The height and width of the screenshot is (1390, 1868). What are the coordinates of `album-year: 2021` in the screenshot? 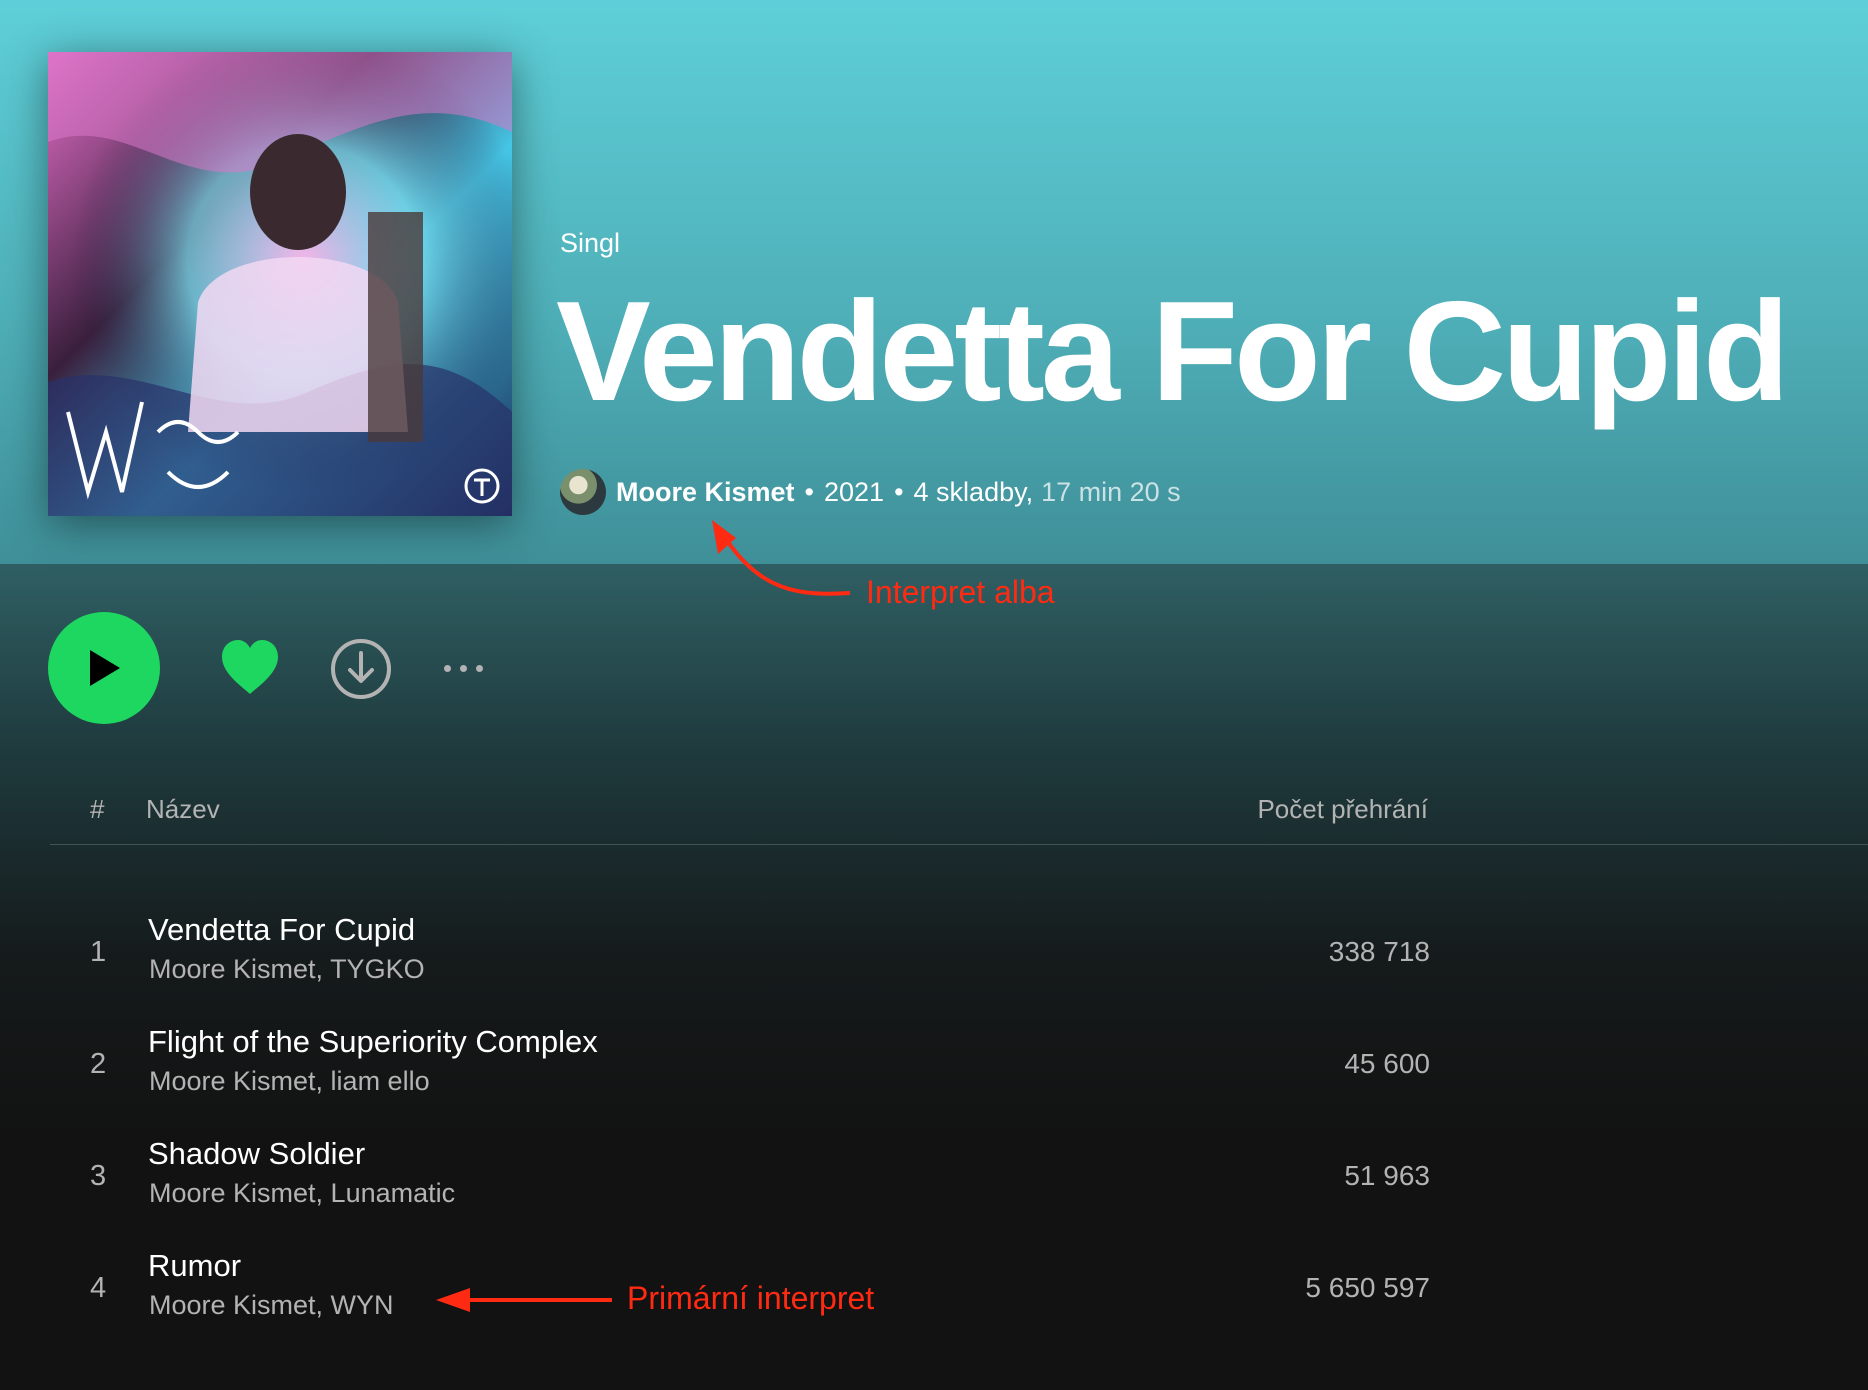 It's located at (854, 491).